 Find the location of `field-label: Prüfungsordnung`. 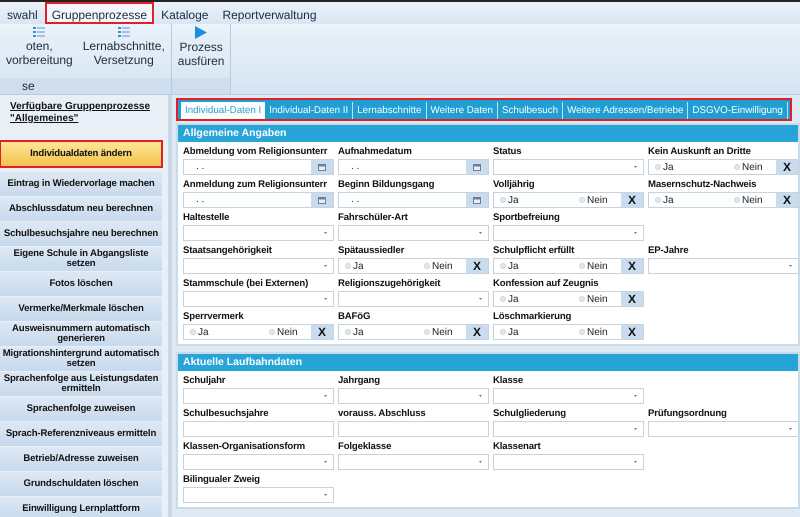

field-label: Prüfungsordnung is located at coordinates (687, 414).